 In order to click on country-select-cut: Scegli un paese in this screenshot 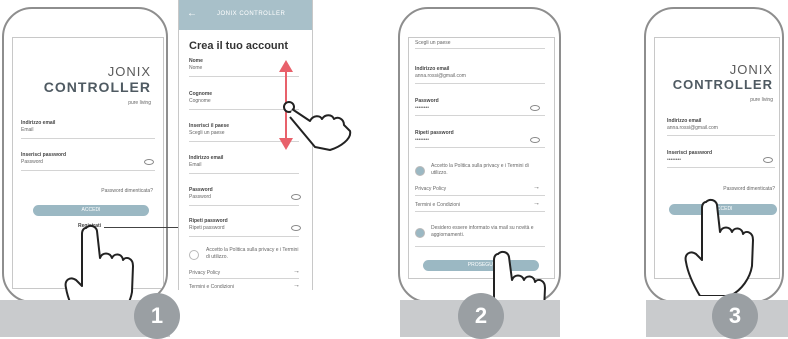, I will do `click(433, 43)`.